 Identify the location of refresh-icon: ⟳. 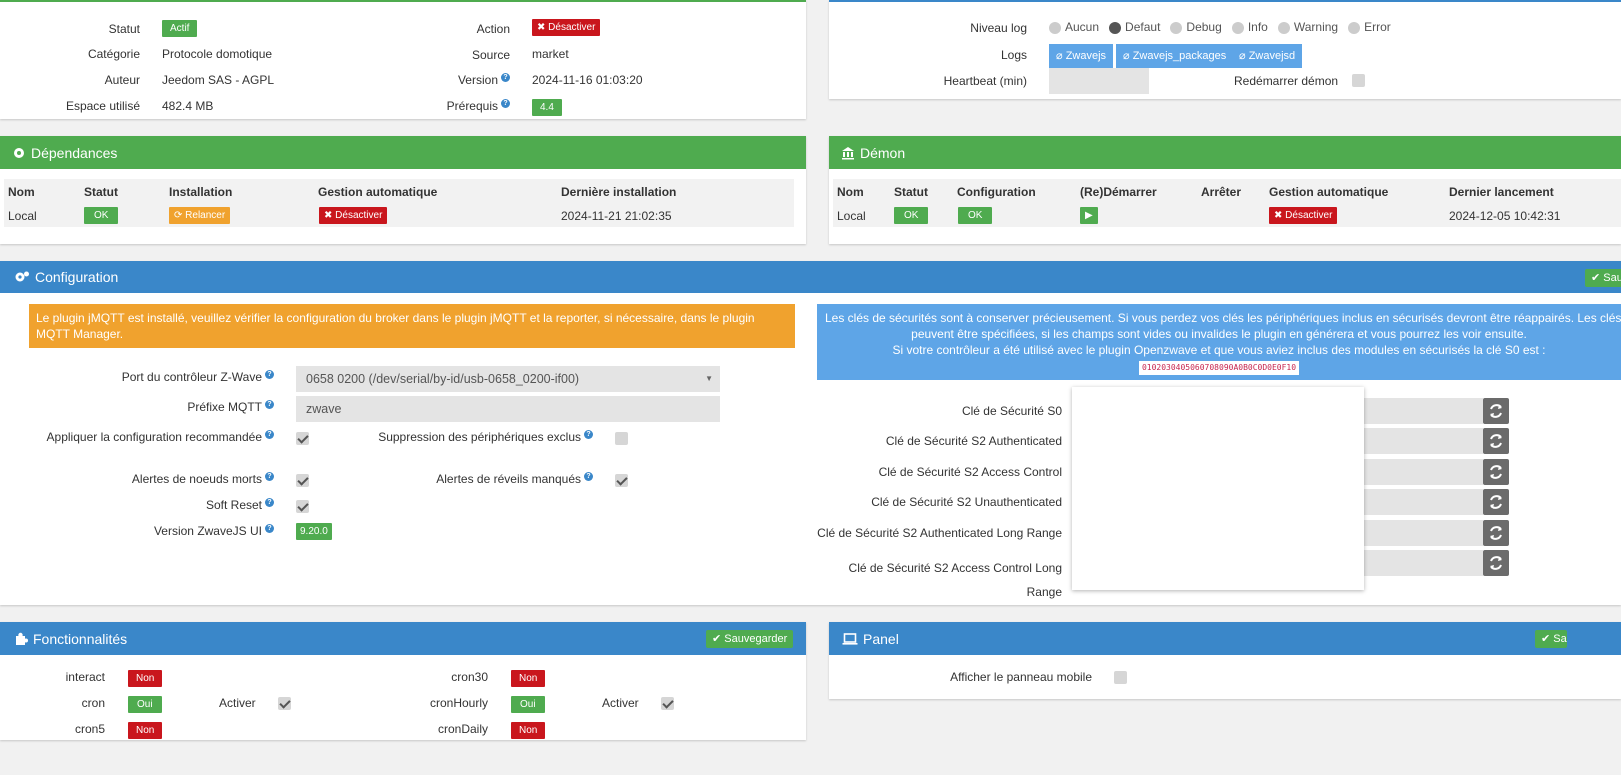
(178, 215).